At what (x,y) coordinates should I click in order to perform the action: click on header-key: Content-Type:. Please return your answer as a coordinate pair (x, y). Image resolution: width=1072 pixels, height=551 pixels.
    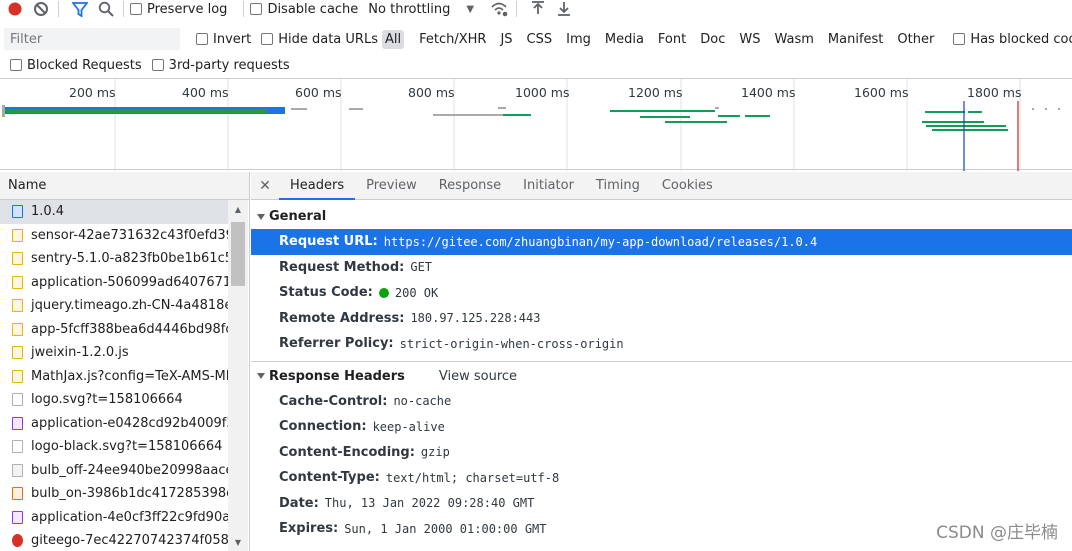
    Looking at the image, I should click on (329, 478).